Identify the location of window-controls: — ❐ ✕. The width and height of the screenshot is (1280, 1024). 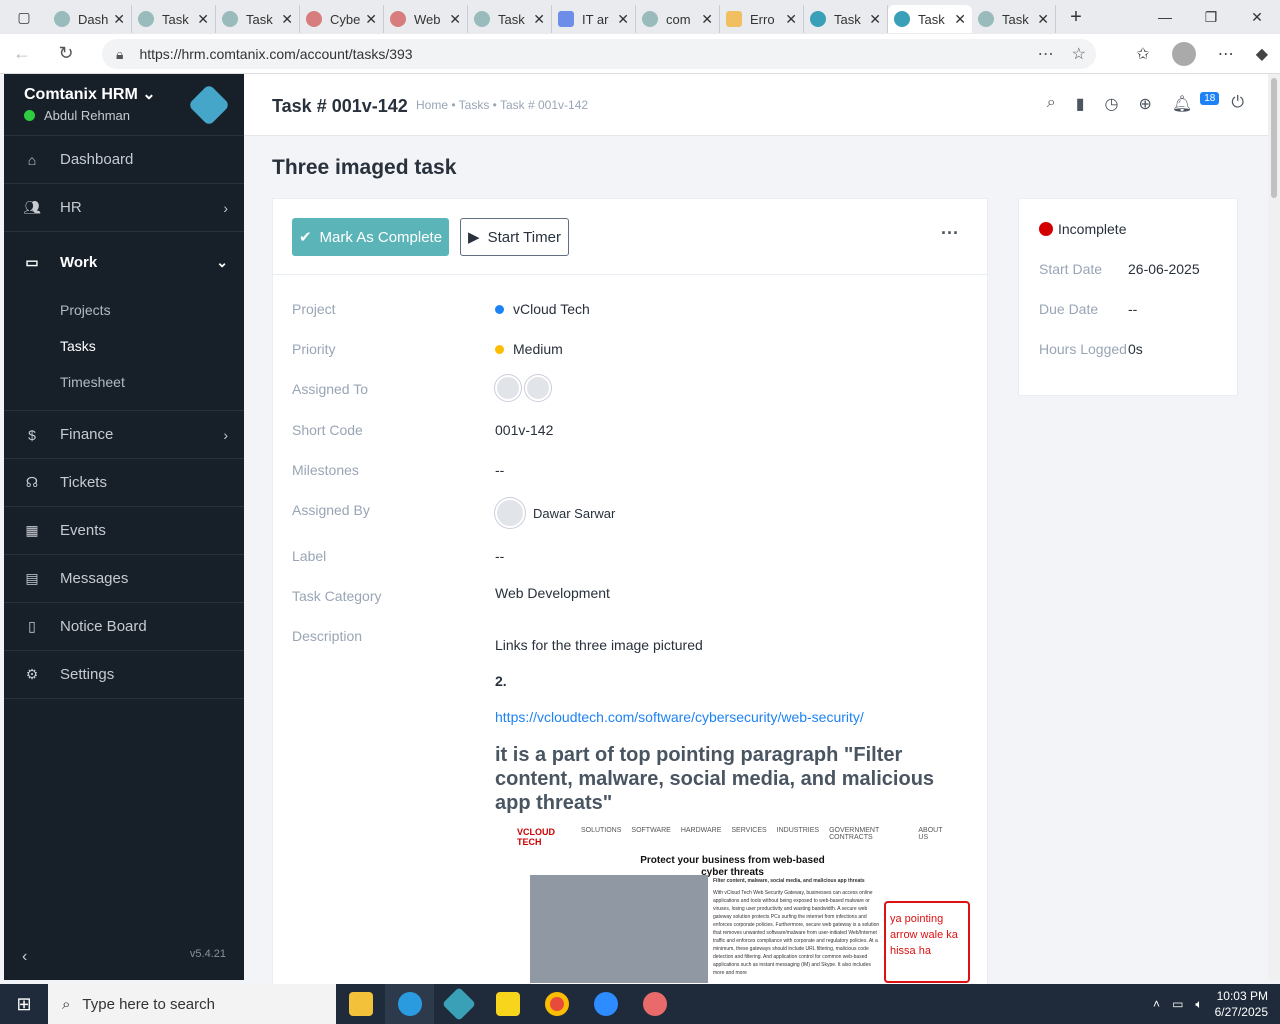
(1211, 17).